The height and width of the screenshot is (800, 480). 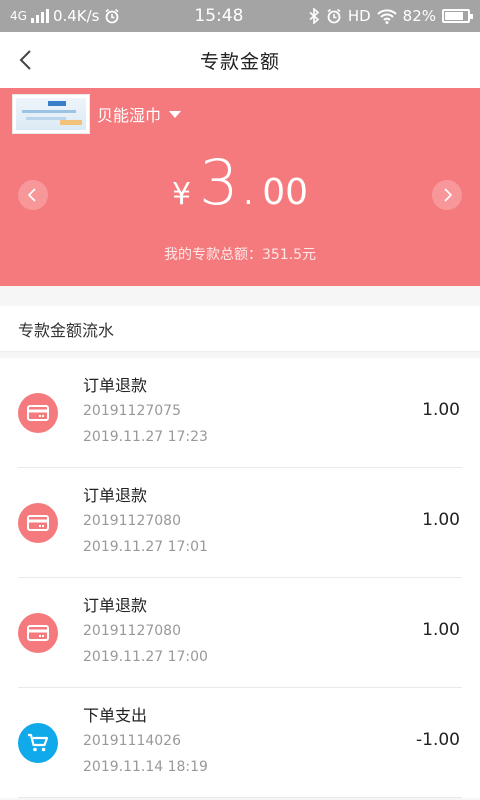 I want to click on network-type: 4G, so click(x=18, y=16).